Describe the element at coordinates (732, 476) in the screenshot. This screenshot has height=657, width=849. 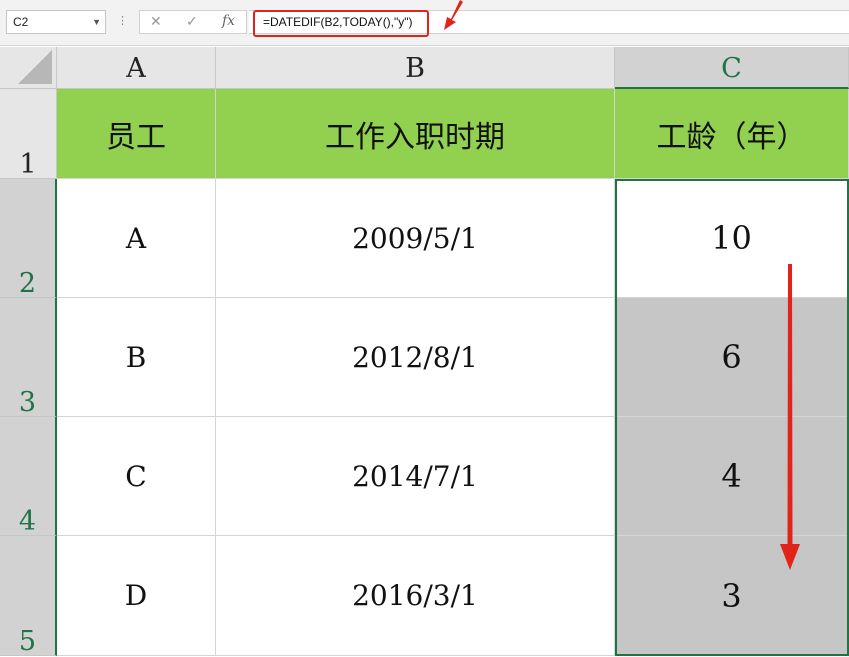
I see `cell-c4: 4` at that location.